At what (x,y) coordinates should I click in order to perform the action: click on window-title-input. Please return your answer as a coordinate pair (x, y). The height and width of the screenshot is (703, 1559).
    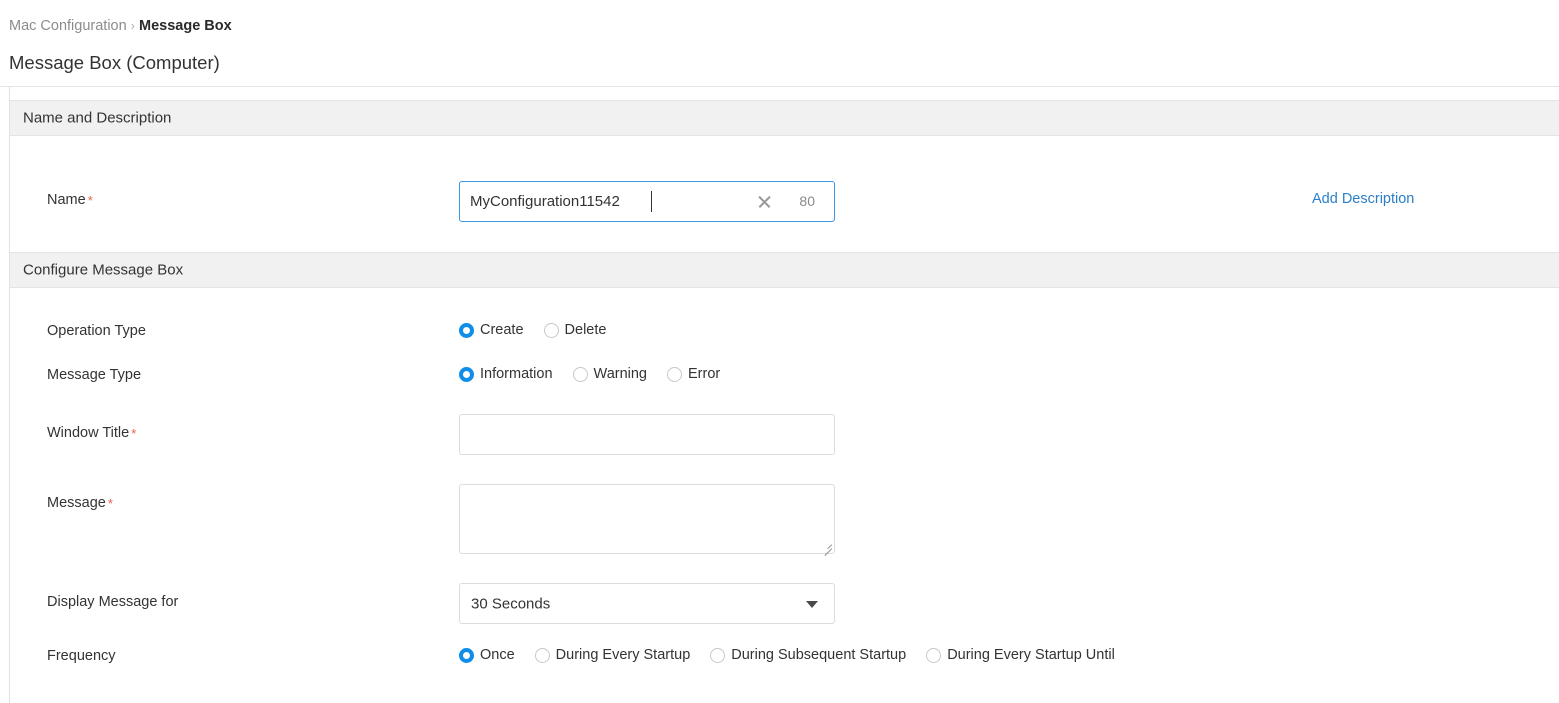
    Looking at the image, I should click on (647, 434).